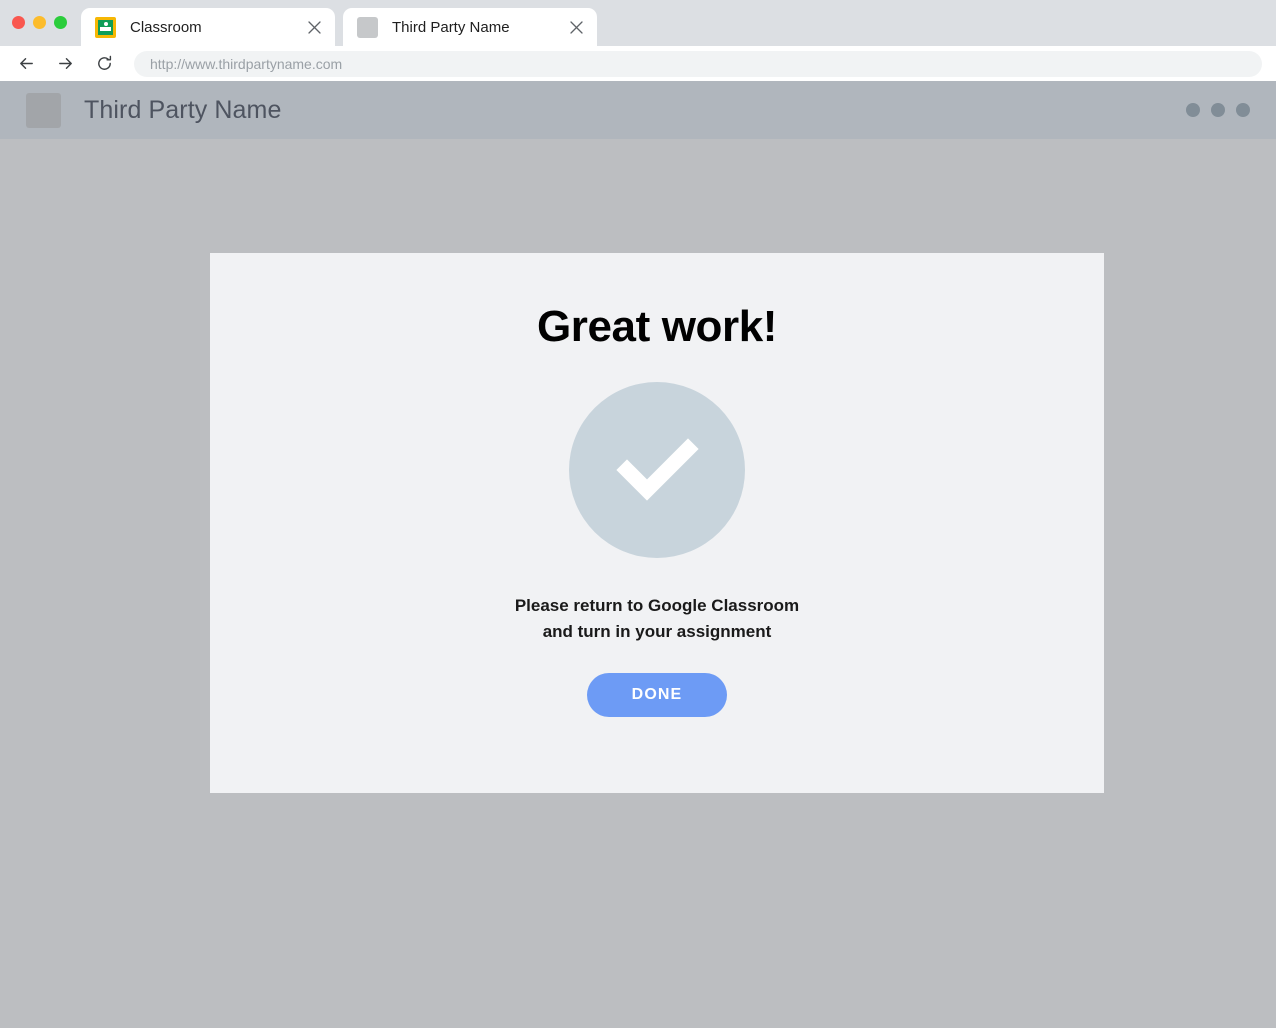  I want to click on address-bar-input, so click(698, 63).